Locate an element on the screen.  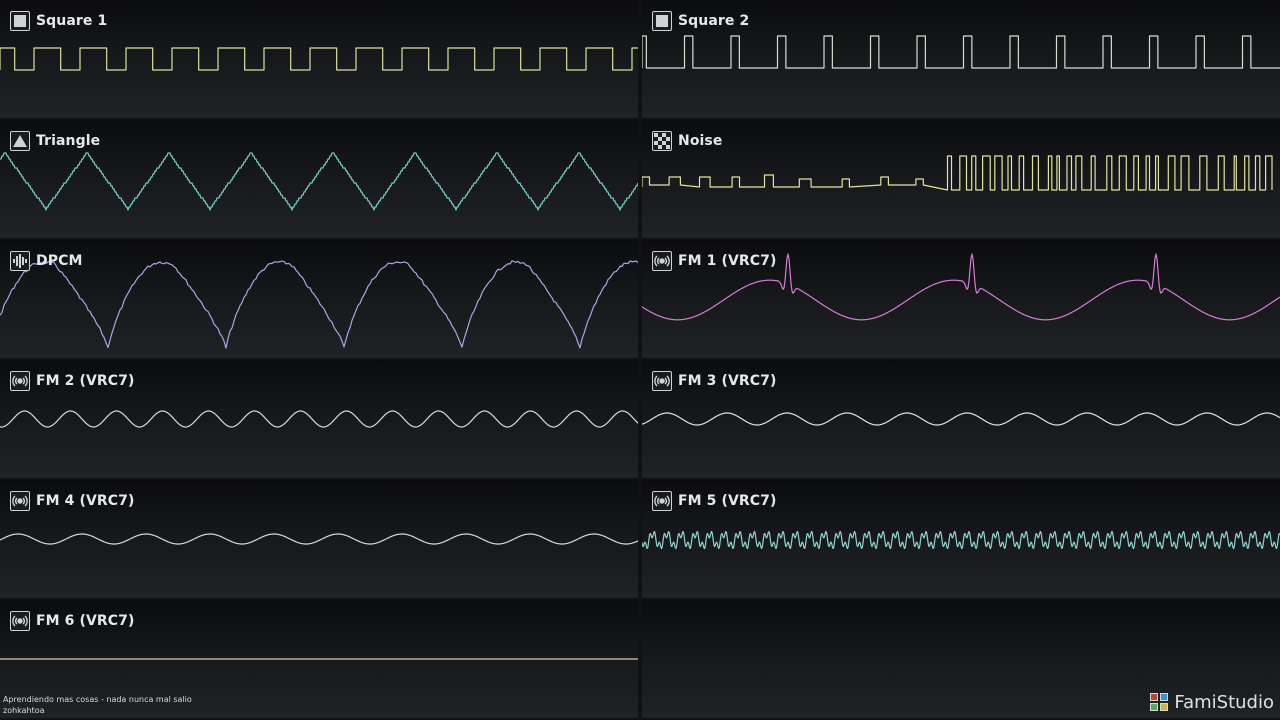
triangle-icon is located at coordinates (20, 141).